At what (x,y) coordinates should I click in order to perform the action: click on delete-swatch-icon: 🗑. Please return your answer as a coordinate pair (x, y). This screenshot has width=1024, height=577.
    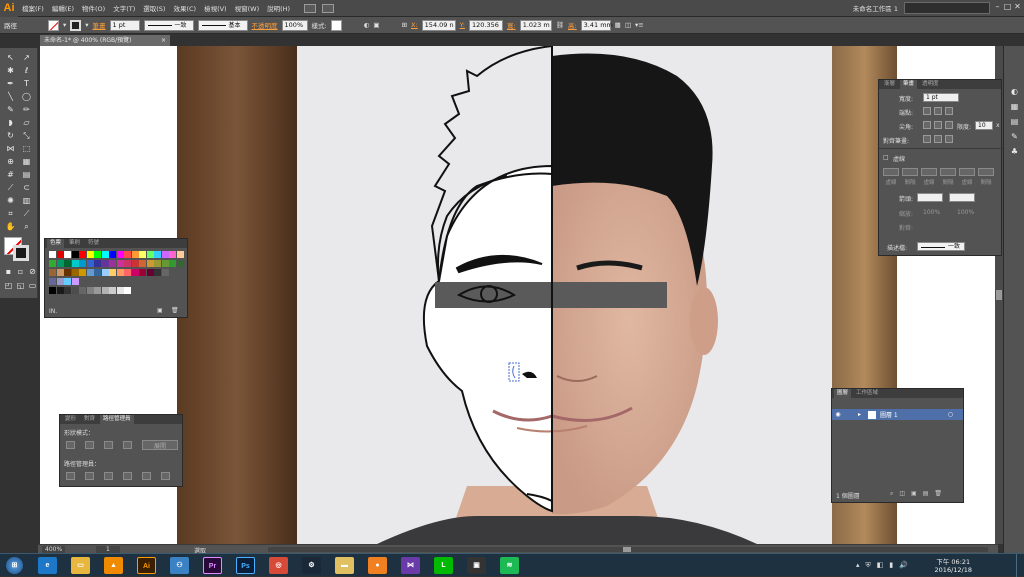
    Looking at the image, I should click on (175, 310).